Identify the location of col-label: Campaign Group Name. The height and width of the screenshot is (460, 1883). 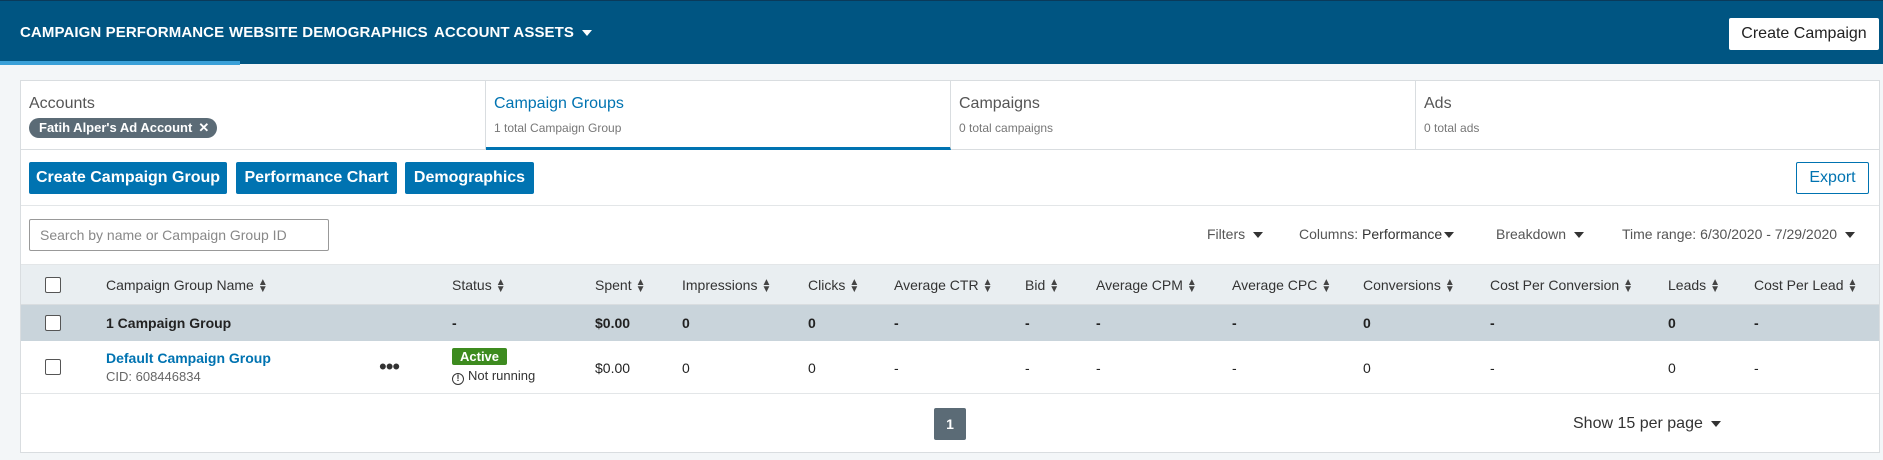
(180, 285).